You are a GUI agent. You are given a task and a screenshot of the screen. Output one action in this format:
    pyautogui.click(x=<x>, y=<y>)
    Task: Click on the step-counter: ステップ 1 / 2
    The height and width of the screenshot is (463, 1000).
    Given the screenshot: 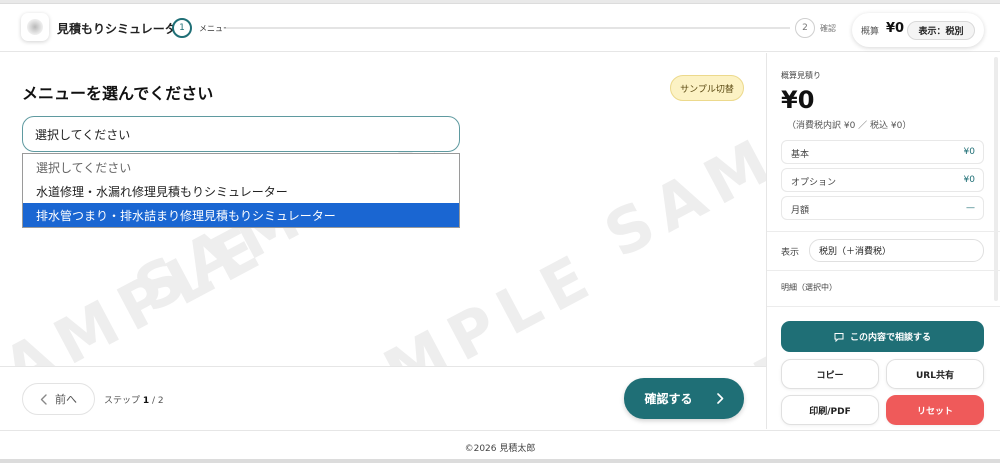 What is the action you would take?
    pyautogui.click(x=134, y=399)
    